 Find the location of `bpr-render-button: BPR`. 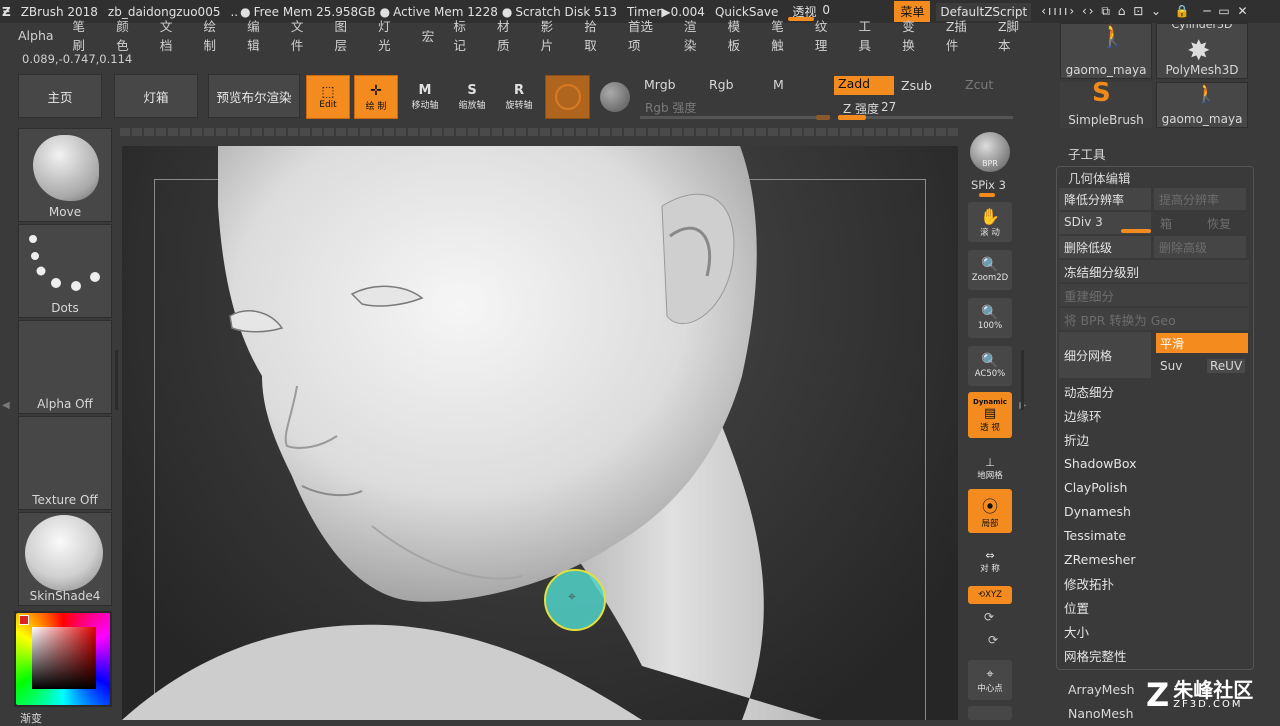

bpr-render-button: BPR is located at coordinates (990, 152).